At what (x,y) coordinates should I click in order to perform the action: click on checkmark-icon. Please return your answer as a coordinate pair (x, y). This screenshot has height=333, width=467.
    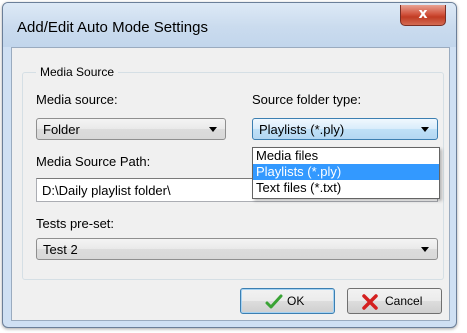
    Looking at the image, I should click on (274, 301).